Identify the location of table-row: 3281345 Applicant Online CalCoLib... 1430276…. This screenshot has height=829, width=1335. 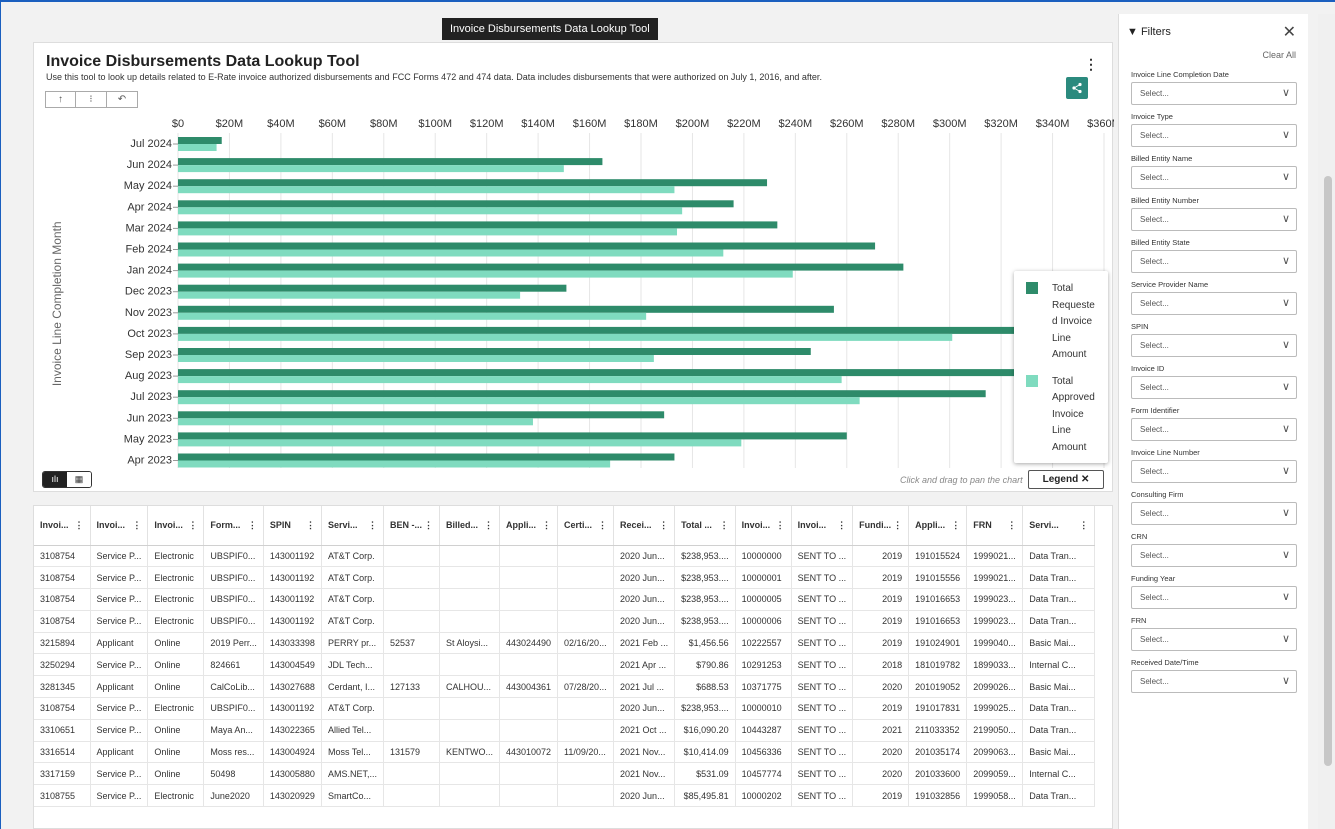
(565, 687).